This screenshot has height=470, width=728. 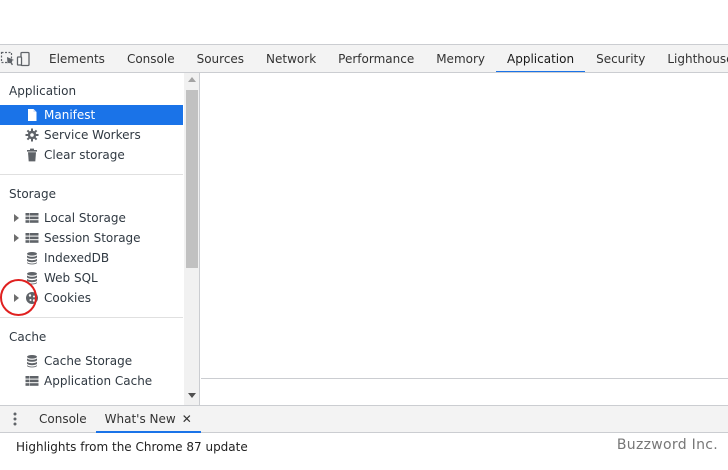 I want to click on sidebar-item-label: Web SQL, so click(x=71, y=278).